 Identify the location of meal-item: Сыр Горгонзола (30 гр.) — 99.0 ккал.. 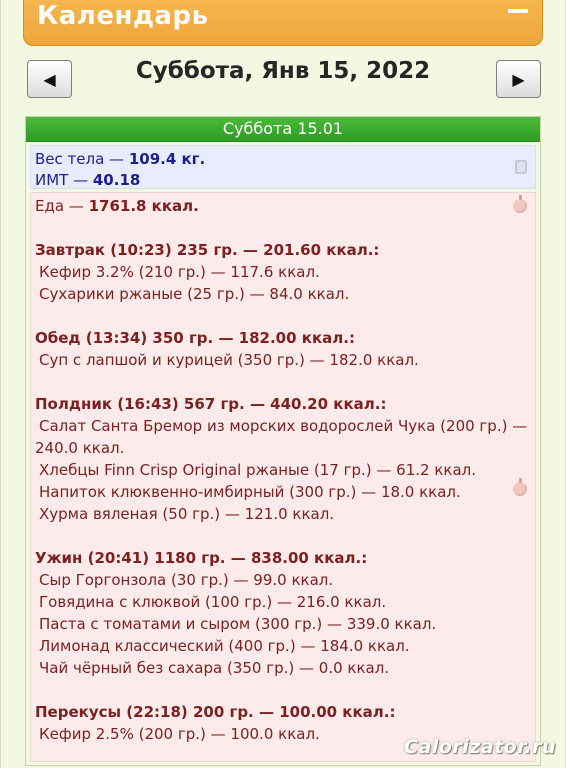
(186, 580).